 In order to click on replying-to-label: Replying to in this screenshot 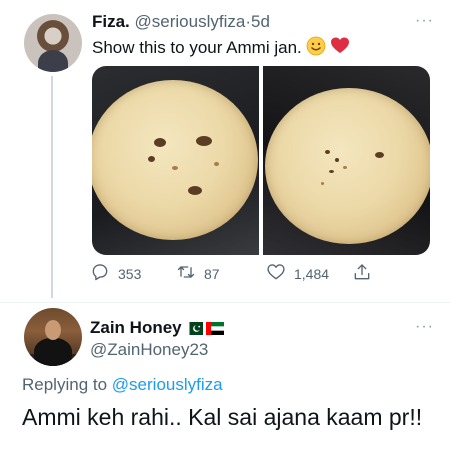, I will do `click(65, 384)`.